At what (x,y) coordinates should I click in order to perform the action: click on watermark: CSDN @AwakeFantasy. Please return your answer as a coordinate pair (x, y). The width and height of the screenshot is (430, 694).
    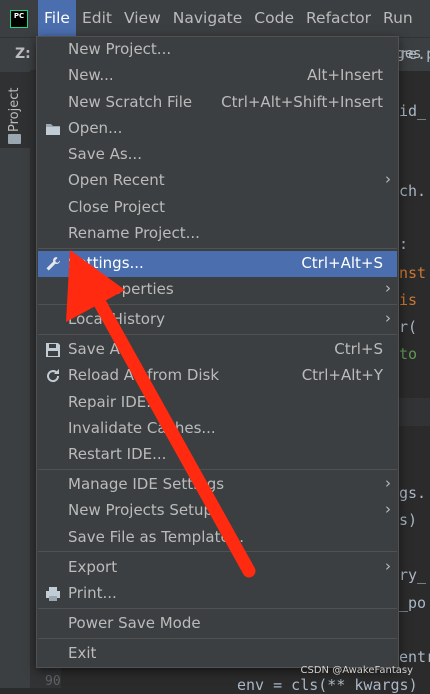
    Looking at the image, I should click on (357, 670).